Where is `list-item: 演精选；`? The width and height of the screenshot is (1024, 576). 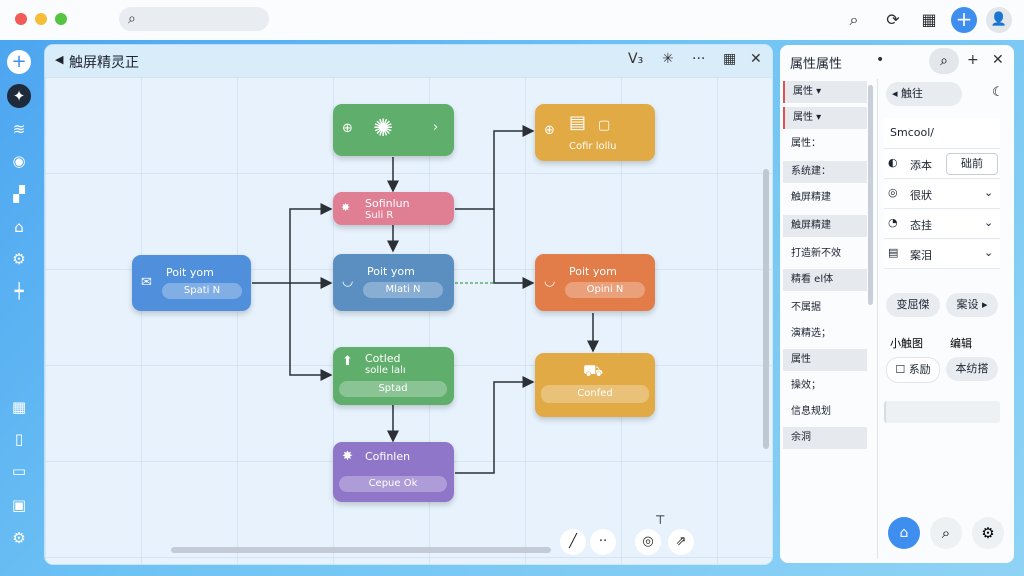 list-item: 演精选； is located at coordinates (825, 334).